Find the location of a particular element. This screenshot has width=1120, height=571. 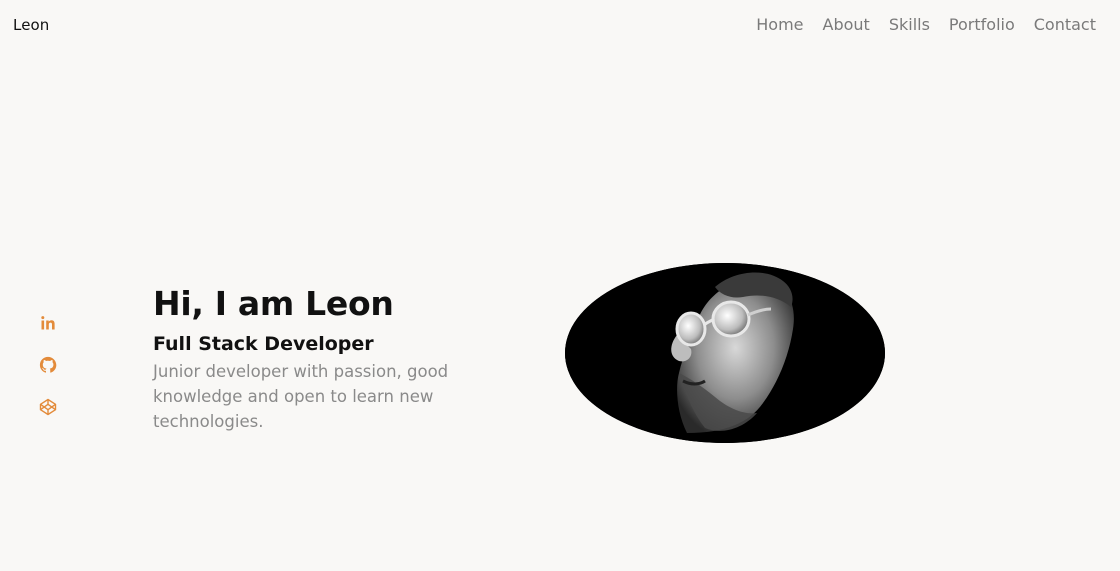

github-icon is located at coordinates (48, 364).